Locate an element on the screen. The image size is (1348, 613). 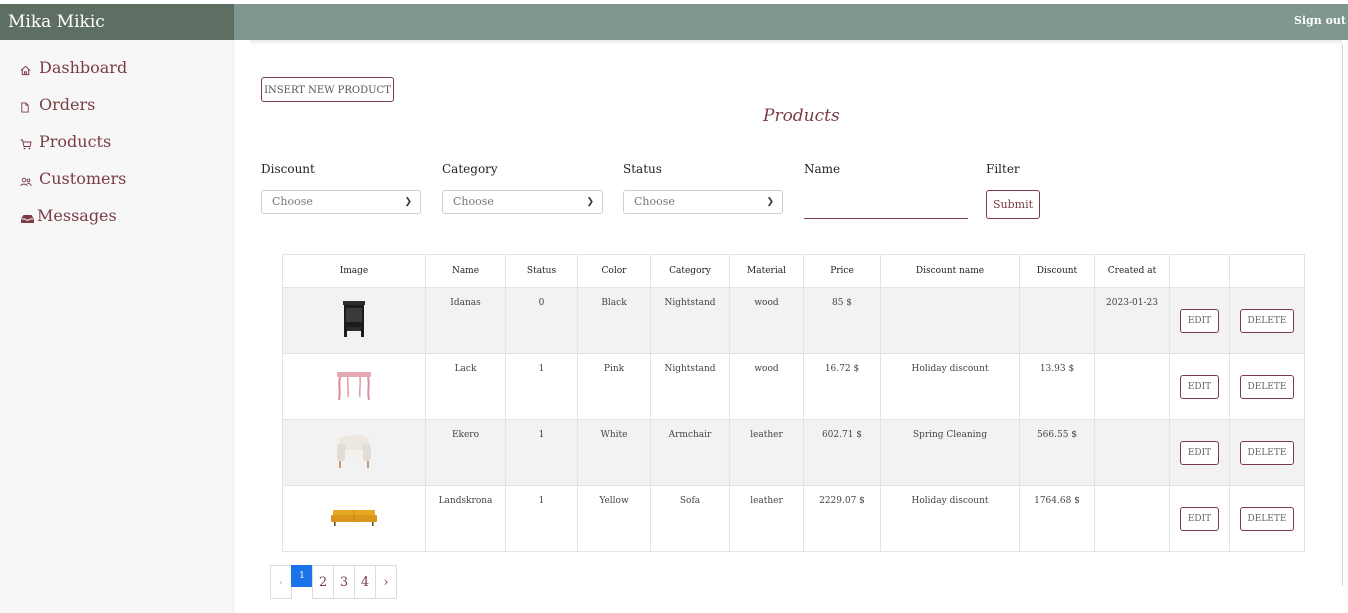
white-armchair-image is located at coordinates (354, 451).